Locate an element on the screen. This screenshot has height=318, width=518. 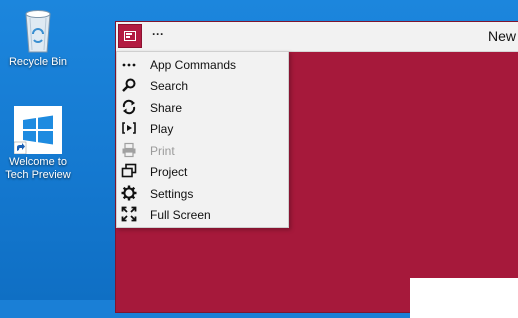
window-title: New is located at coordinates (502, 36).